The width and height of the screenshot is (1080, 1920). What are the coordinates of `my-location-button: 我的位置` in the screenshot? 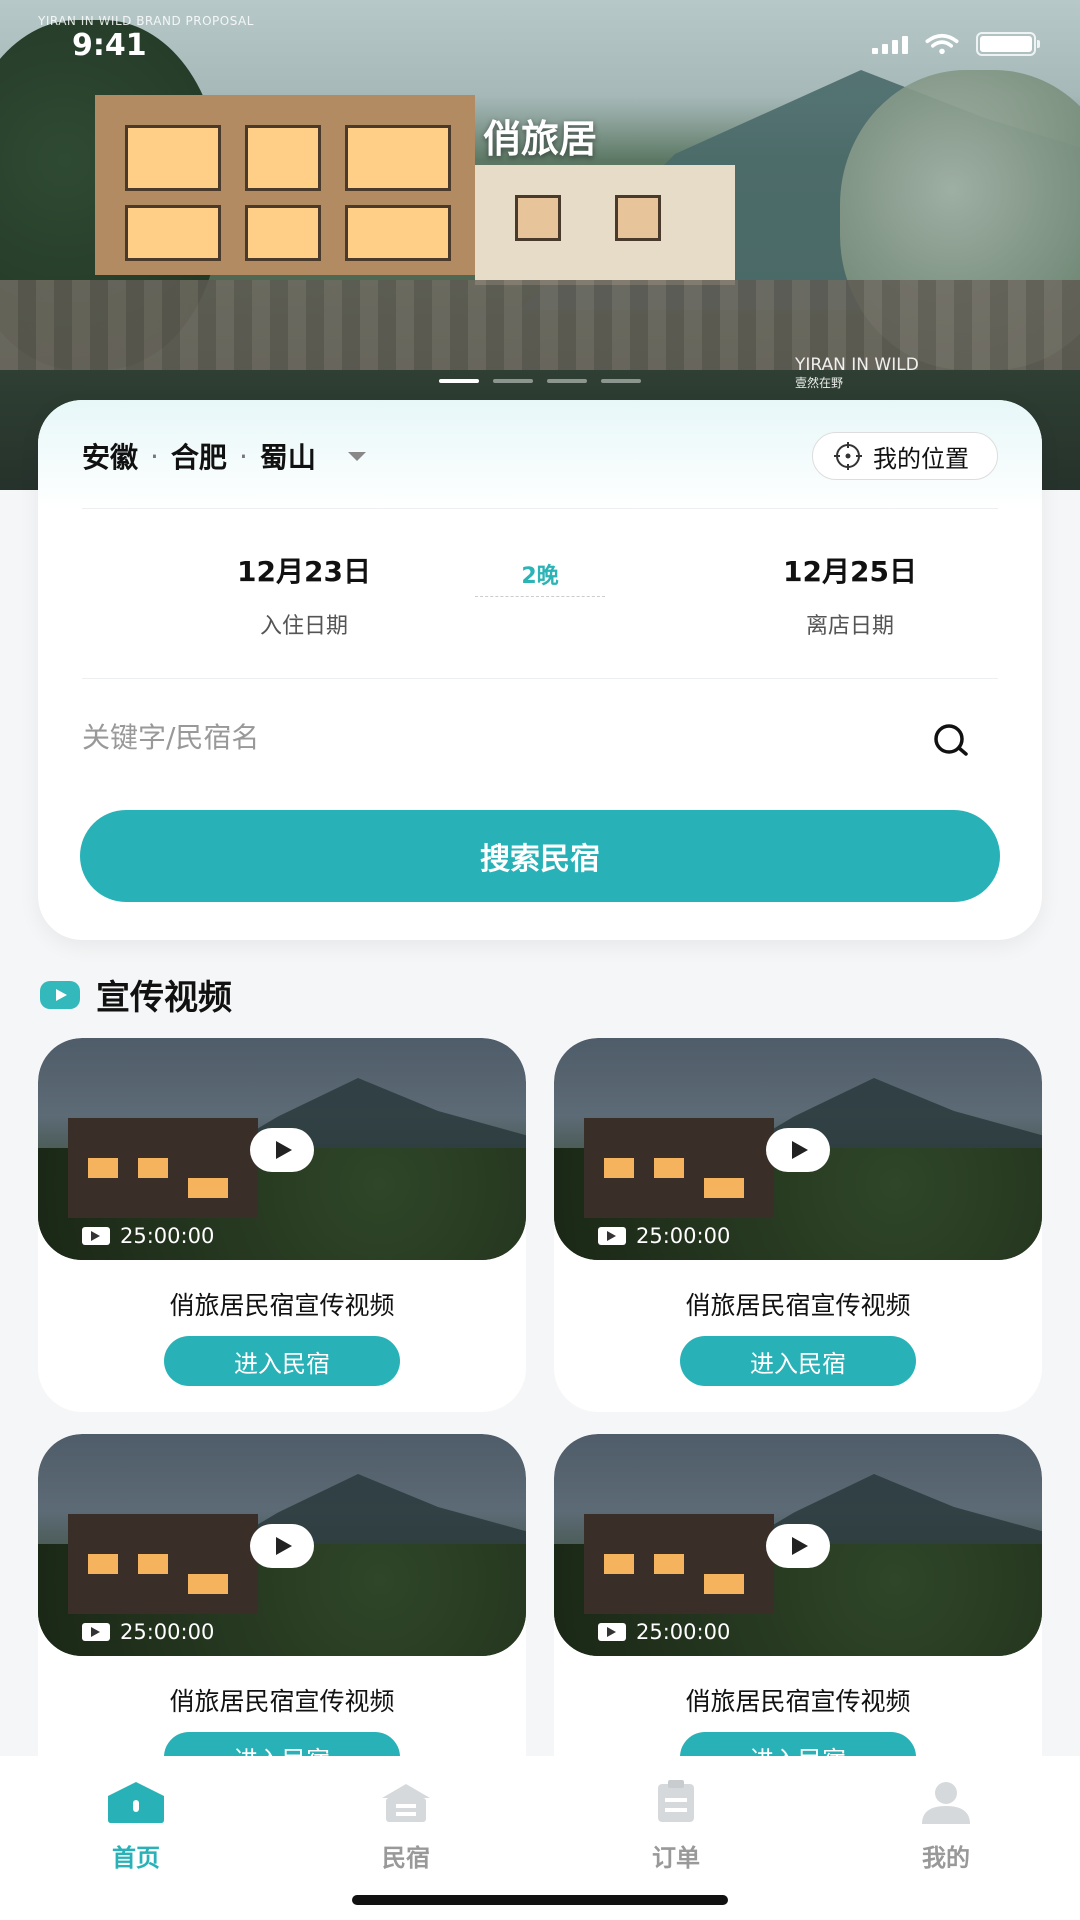 It's located at (905, 456).